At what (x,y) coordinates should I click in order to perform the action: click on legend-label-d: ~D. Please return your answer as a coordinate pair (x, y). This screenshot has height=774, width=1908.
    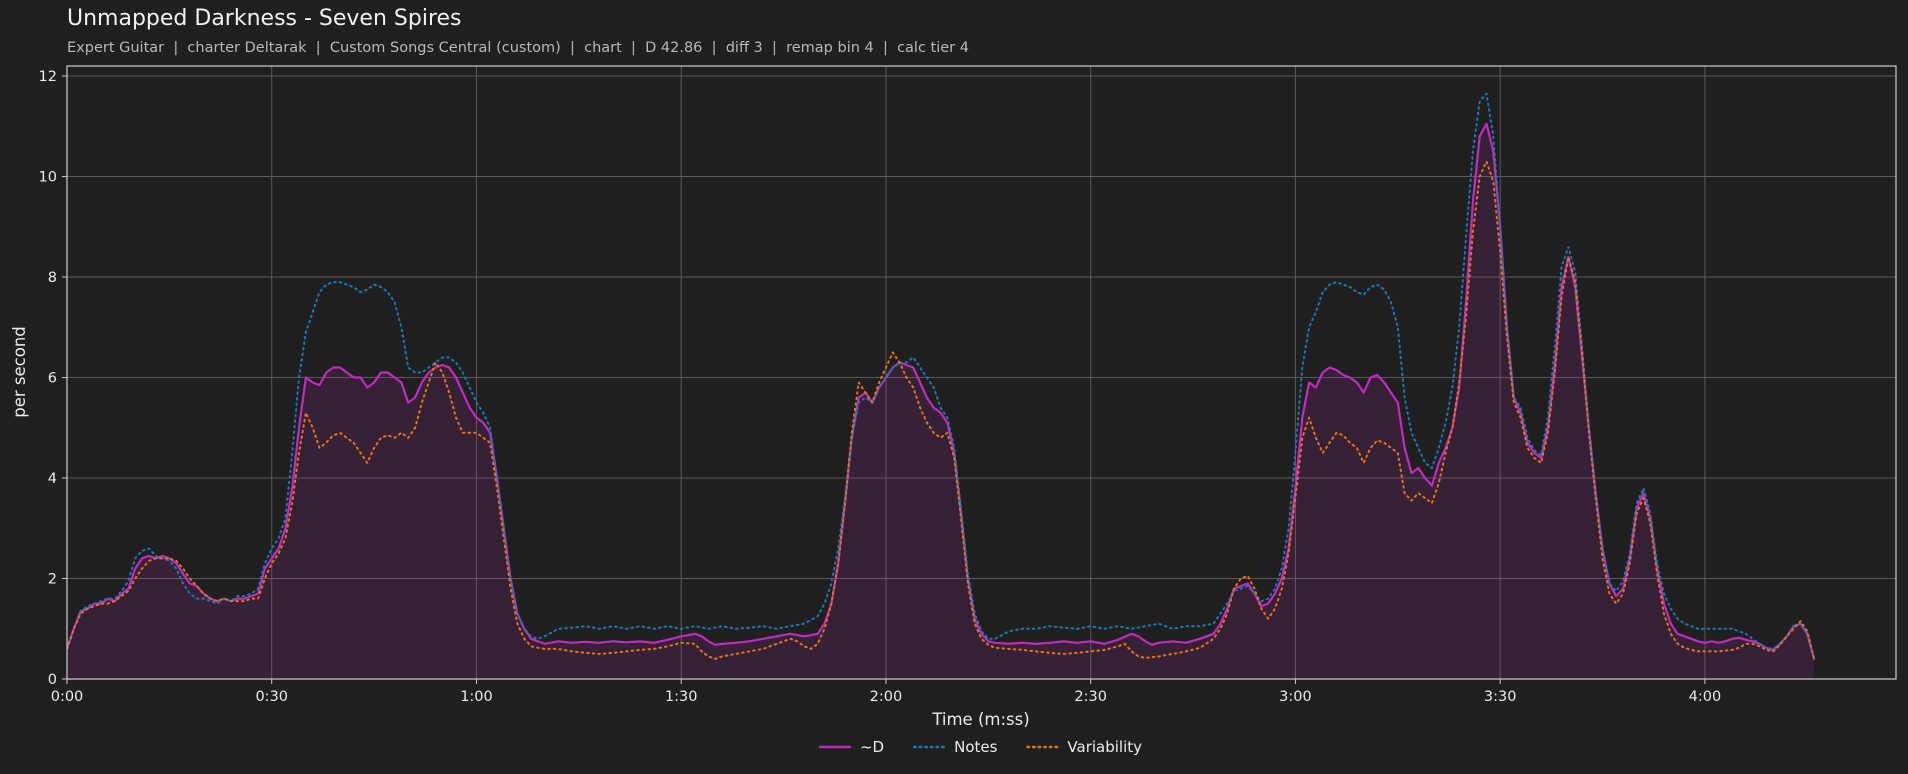
    Looking at the image, I should click on (872, 747).